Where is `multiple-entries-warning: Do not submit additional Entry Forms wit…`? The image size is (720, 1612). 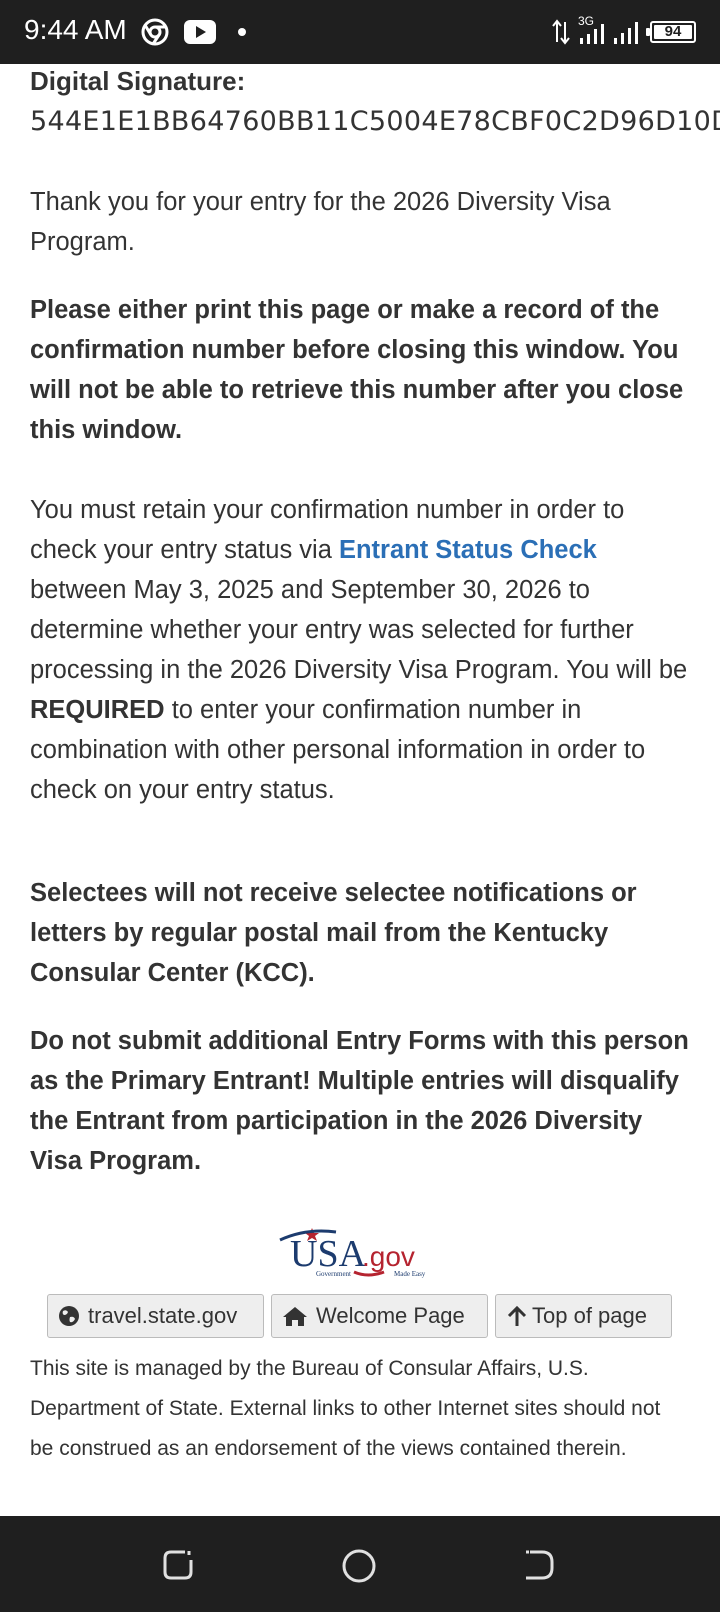 multiple-entries-warning: Do not submit additional Entry Forms wit… is located at coordinates (359, 1101).